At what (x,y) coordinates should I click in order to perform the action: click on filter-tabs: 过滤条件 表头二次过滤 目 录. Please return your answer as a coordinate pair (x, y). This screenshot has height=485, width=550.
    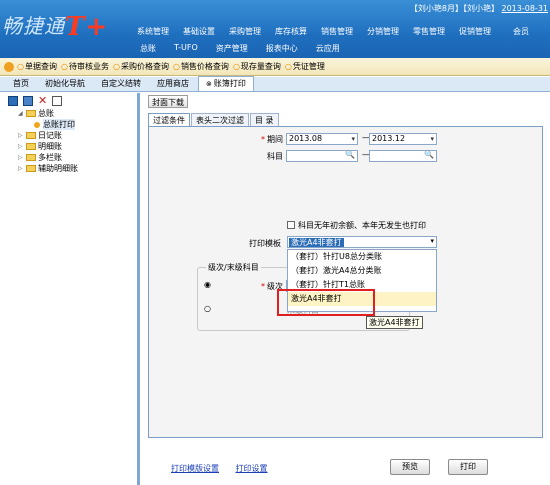
    Looking at the image, I should click on (214, 120).